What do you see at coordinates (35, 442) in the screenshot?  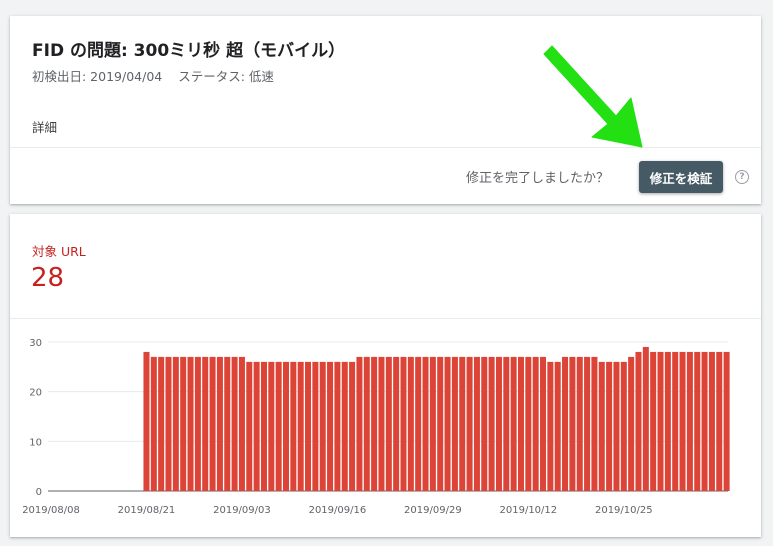 I see `y-tick-label: 10` at bounding box center [35, 442].